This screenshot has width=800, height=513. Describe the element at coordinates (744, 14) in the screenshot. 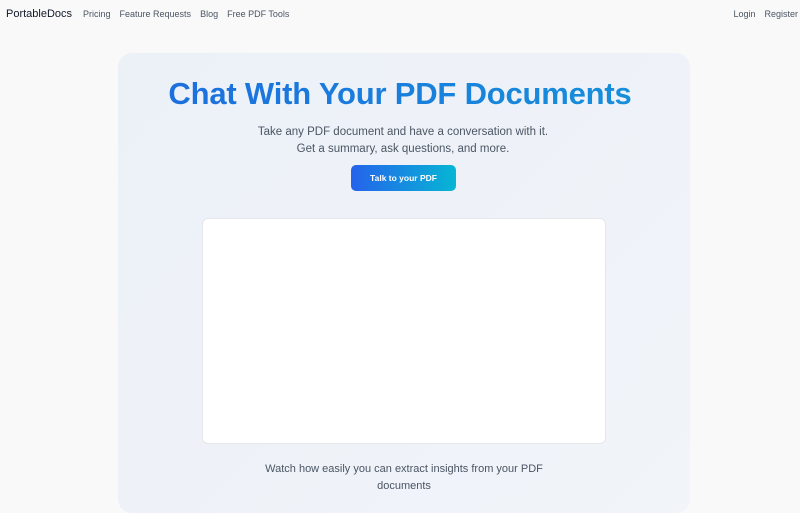

I see `login-link: Login` at that location.